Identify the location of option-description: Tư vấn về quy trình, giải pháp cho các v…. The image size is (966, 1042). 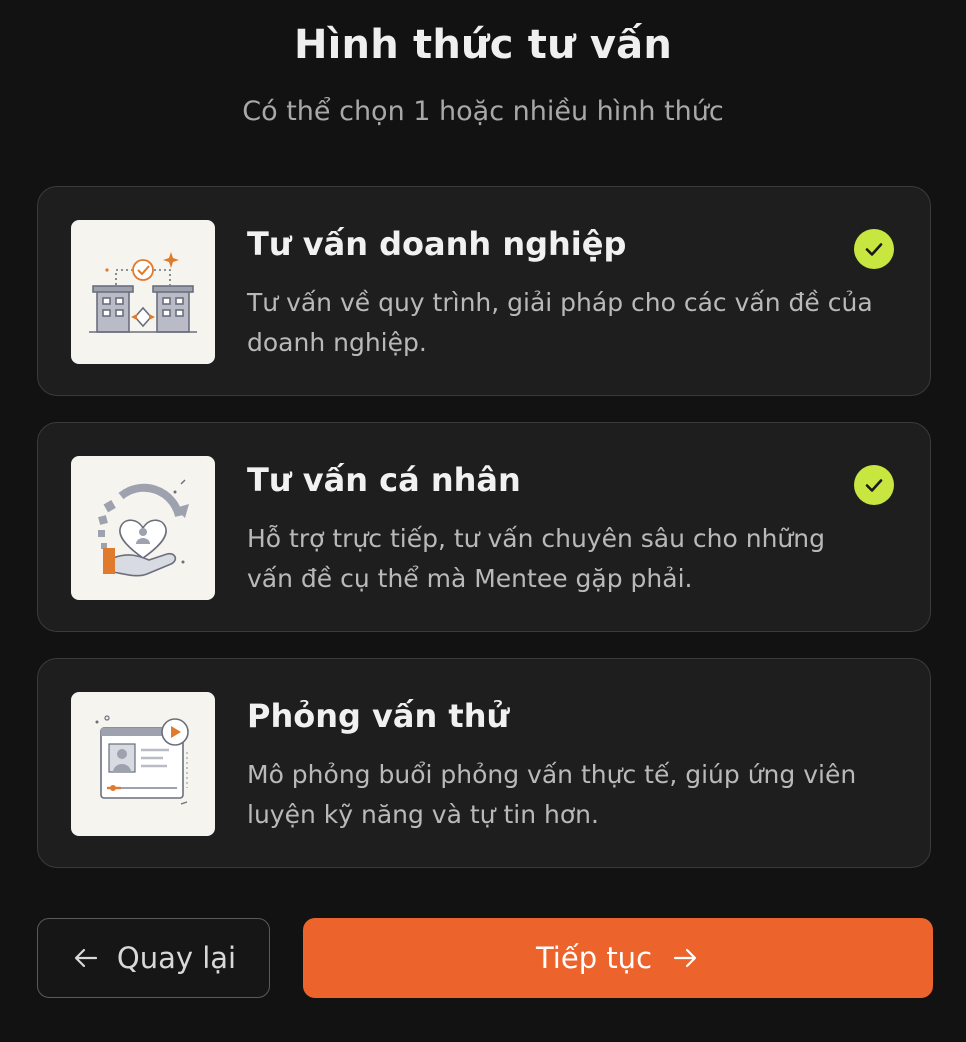
(560, 322).